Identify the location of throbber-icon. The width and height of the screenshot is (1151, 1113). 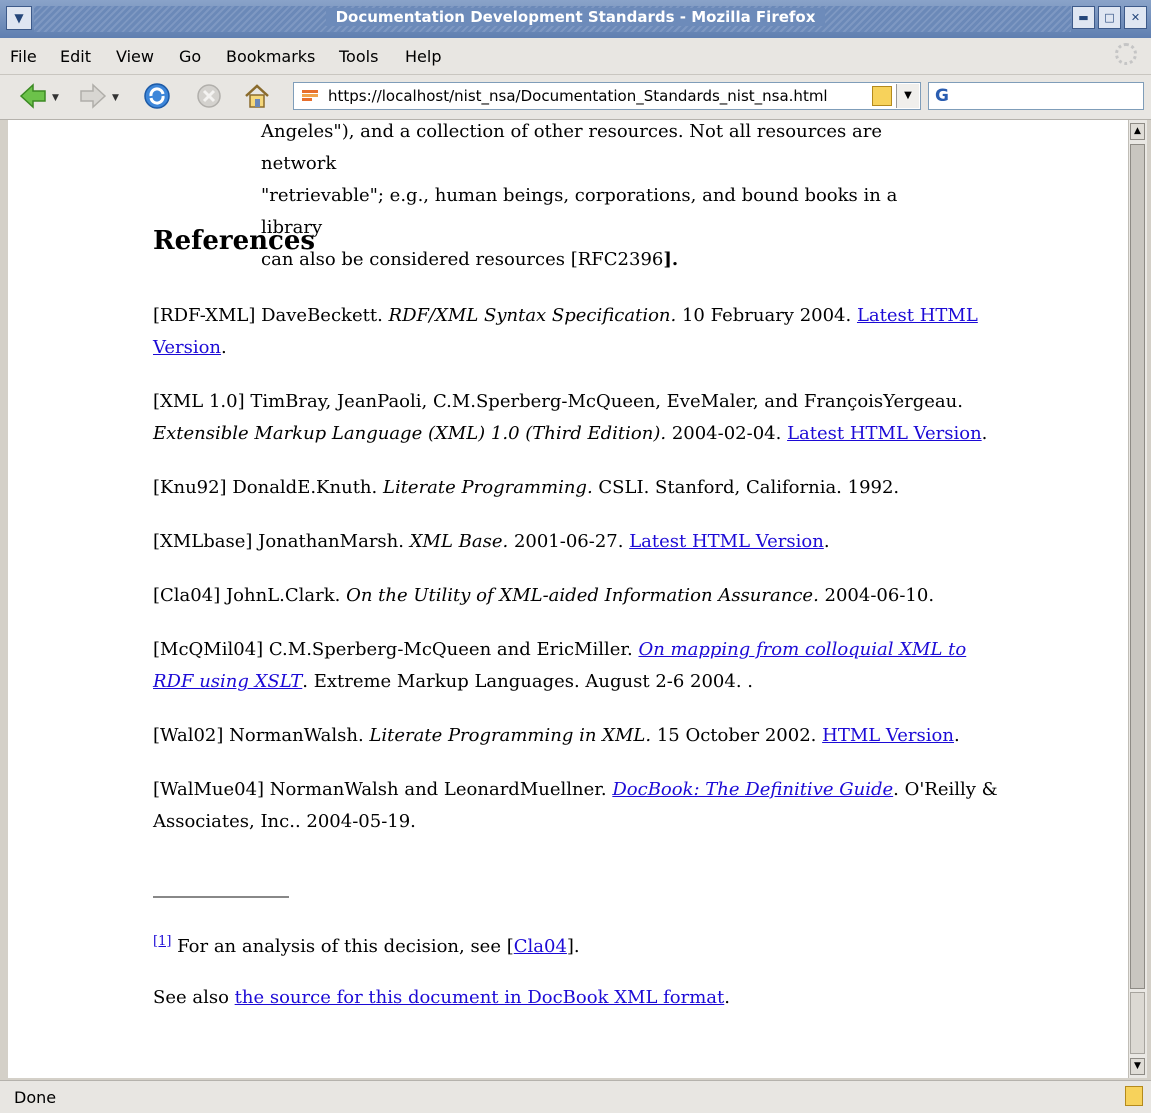
(1126, 54).